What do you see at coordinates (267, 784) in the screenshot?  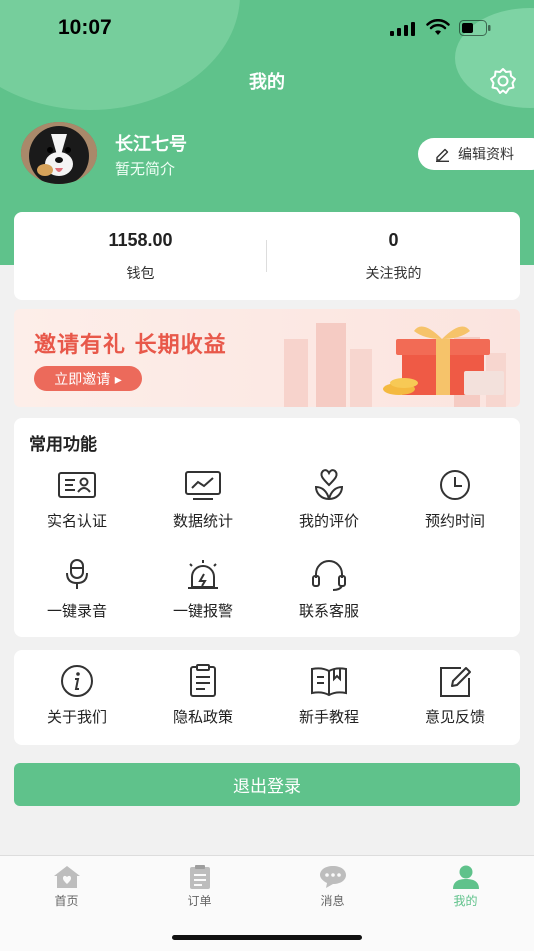 I see `logout-button: 退出登录` at bounding box center [267, 784].